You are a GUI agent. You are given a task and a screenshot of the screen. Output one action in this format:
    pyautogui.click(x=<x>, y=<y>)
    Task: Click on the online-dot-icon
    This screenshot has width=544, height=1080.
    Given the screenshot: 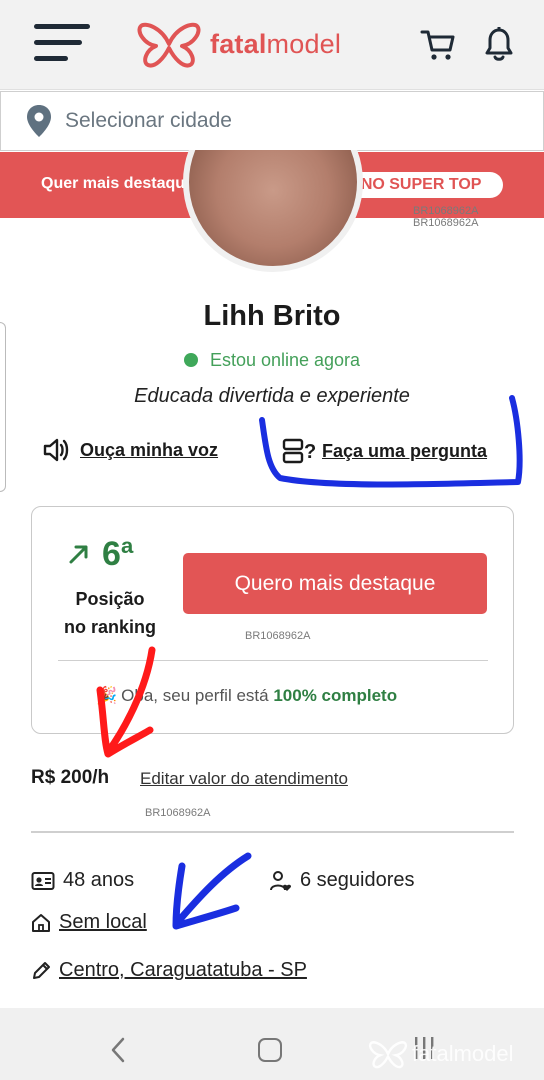 What is the action you would take?
    pyautogui.click(x=190, y=360)
    